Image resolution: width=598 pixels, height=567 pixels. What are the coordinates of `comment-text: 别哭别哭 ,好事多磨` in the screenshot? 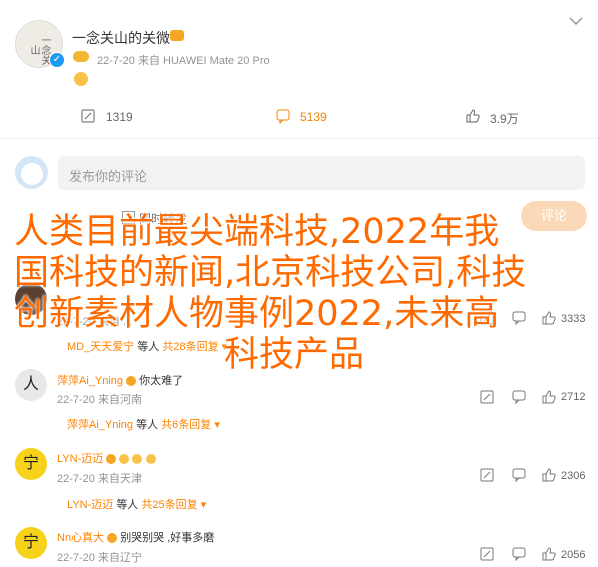 It's located at (167, 538).